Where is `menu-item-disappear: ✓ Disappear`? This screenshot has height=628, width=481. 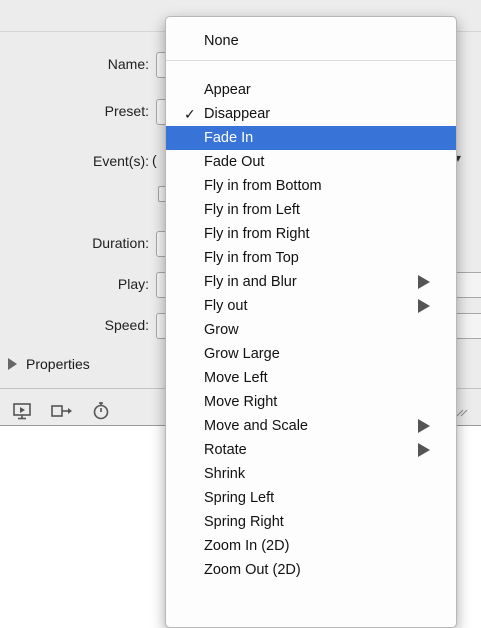 menu-item-disappear: ✓ Disappear is located at coordinates (311, 114).